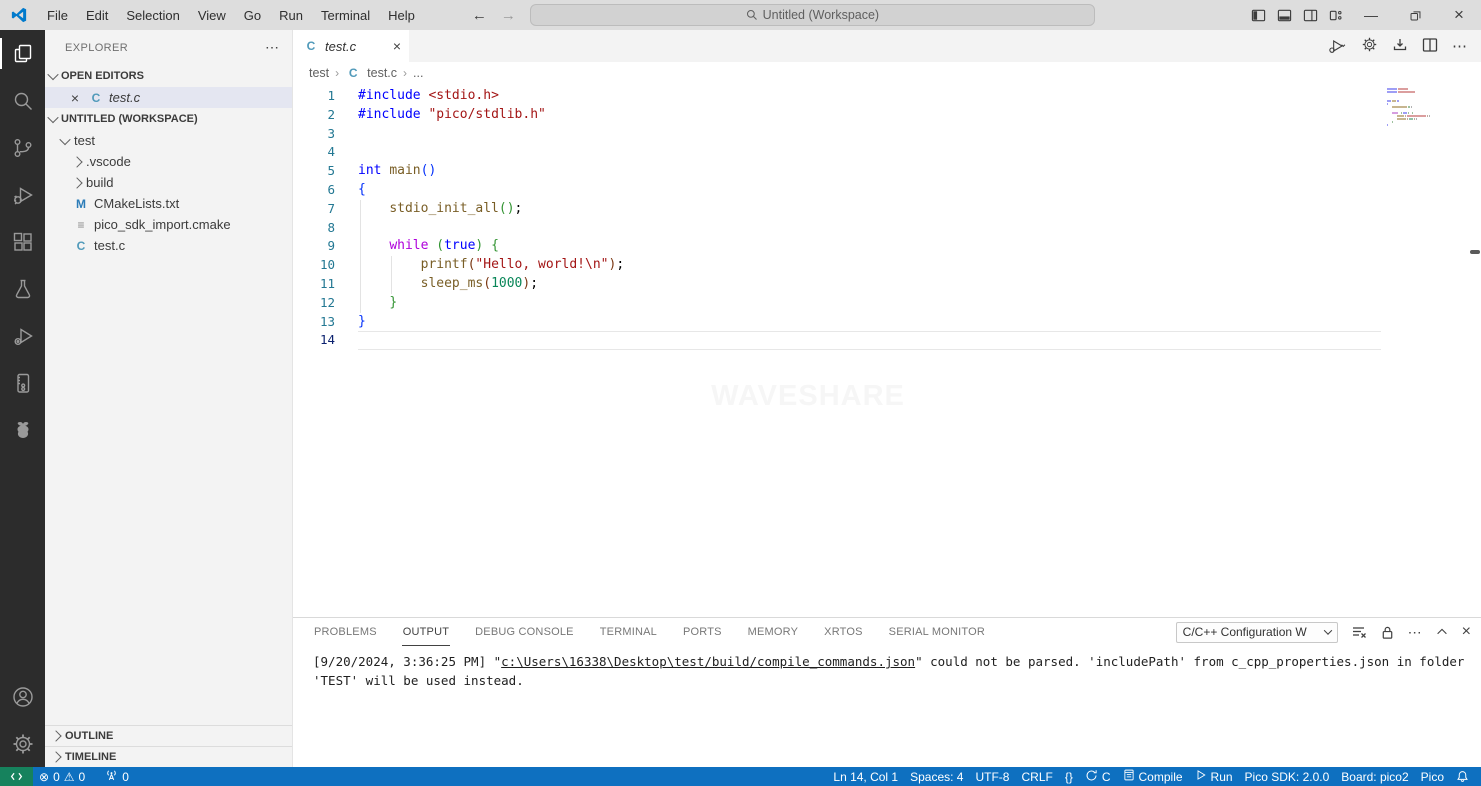 Image resolution: width=1481 pixels, height=786 pixels. What do you see at coordinates (168, 161) in the screenshot?
I see `tree-item--vscode: .vscode` at bounding box center [168, 161].